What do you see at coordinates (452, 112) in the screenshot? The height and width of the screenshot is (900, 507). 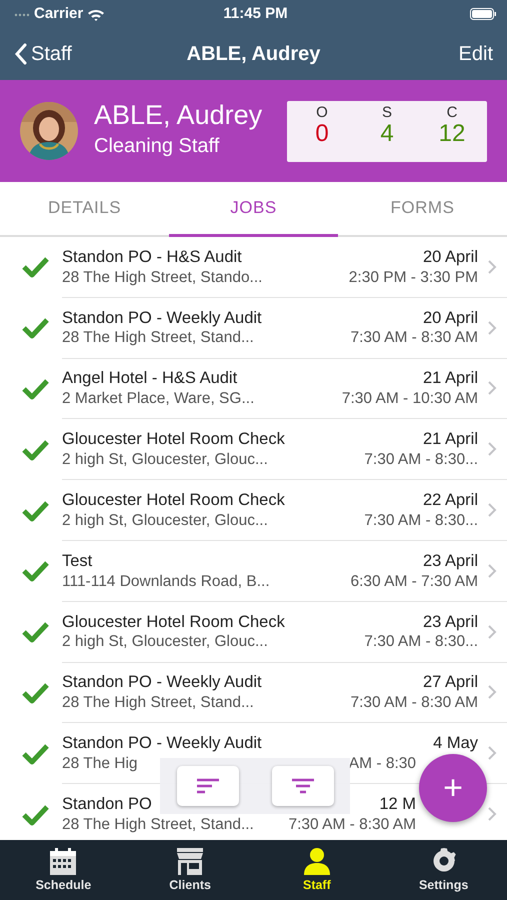 I see `count-label: C` at bounding box center [452, 112].